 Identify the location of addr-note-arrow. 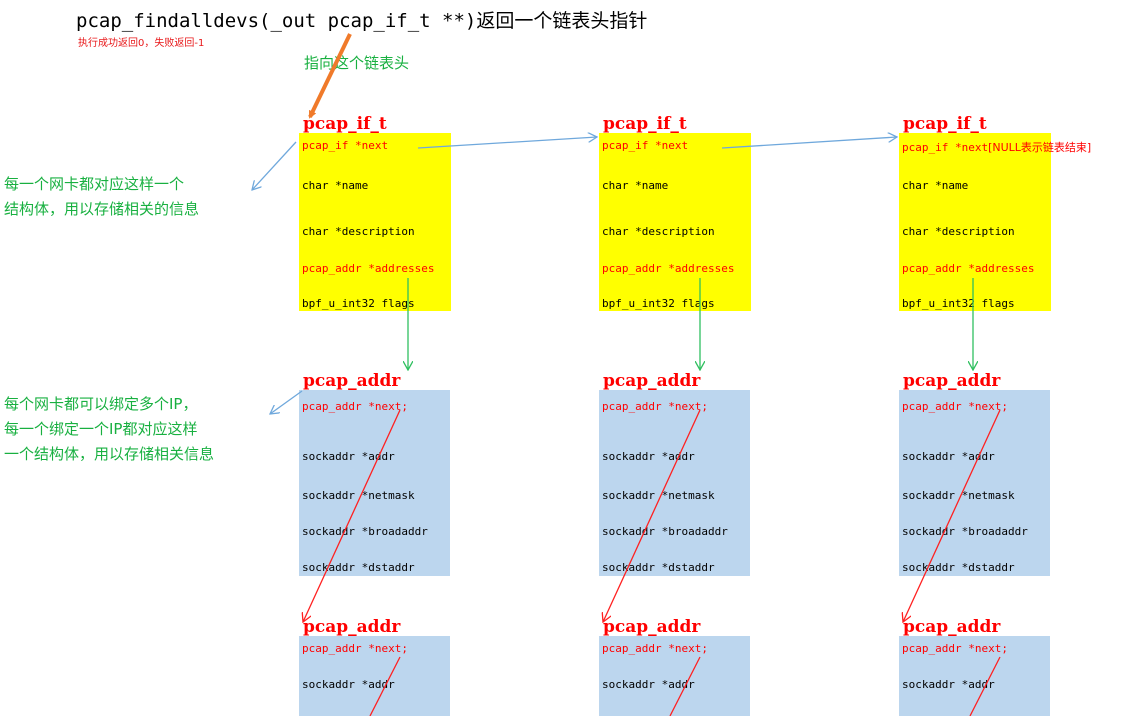
(286, 402).